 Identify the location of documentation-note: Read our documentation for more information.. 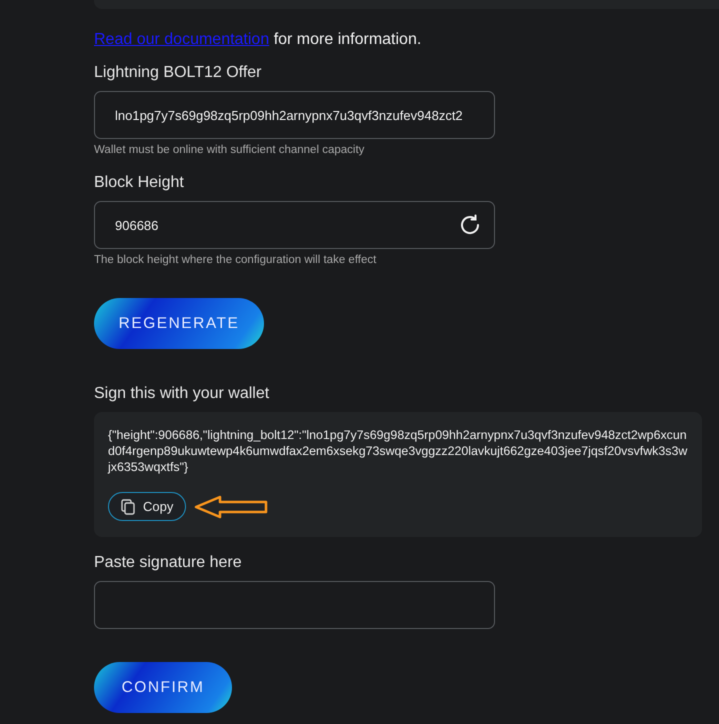
(258, 40).